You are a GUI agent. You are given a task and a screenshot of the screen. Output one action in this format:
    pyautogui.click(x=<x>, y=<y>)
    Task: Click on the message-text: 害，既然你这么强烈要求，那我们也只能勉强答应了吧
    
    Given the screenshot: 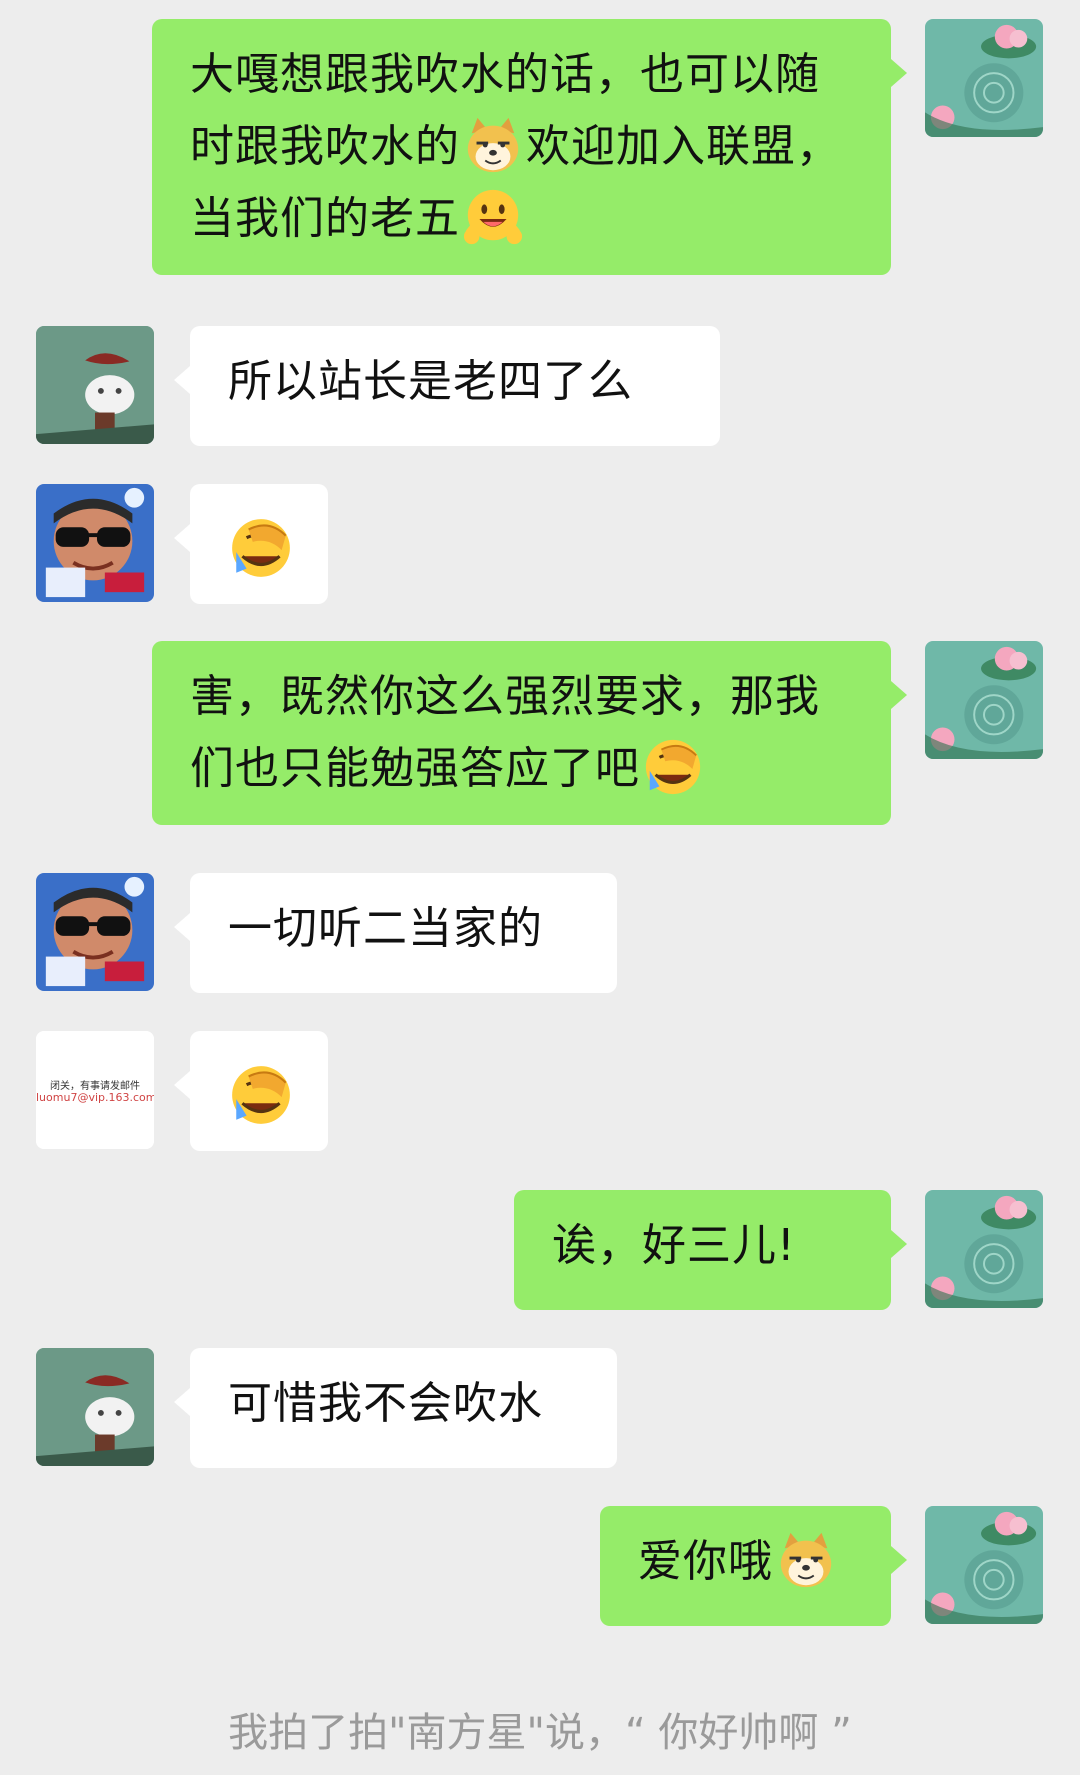 What is the action you would take?
    pyautogui.click(x=505, y=732)
    